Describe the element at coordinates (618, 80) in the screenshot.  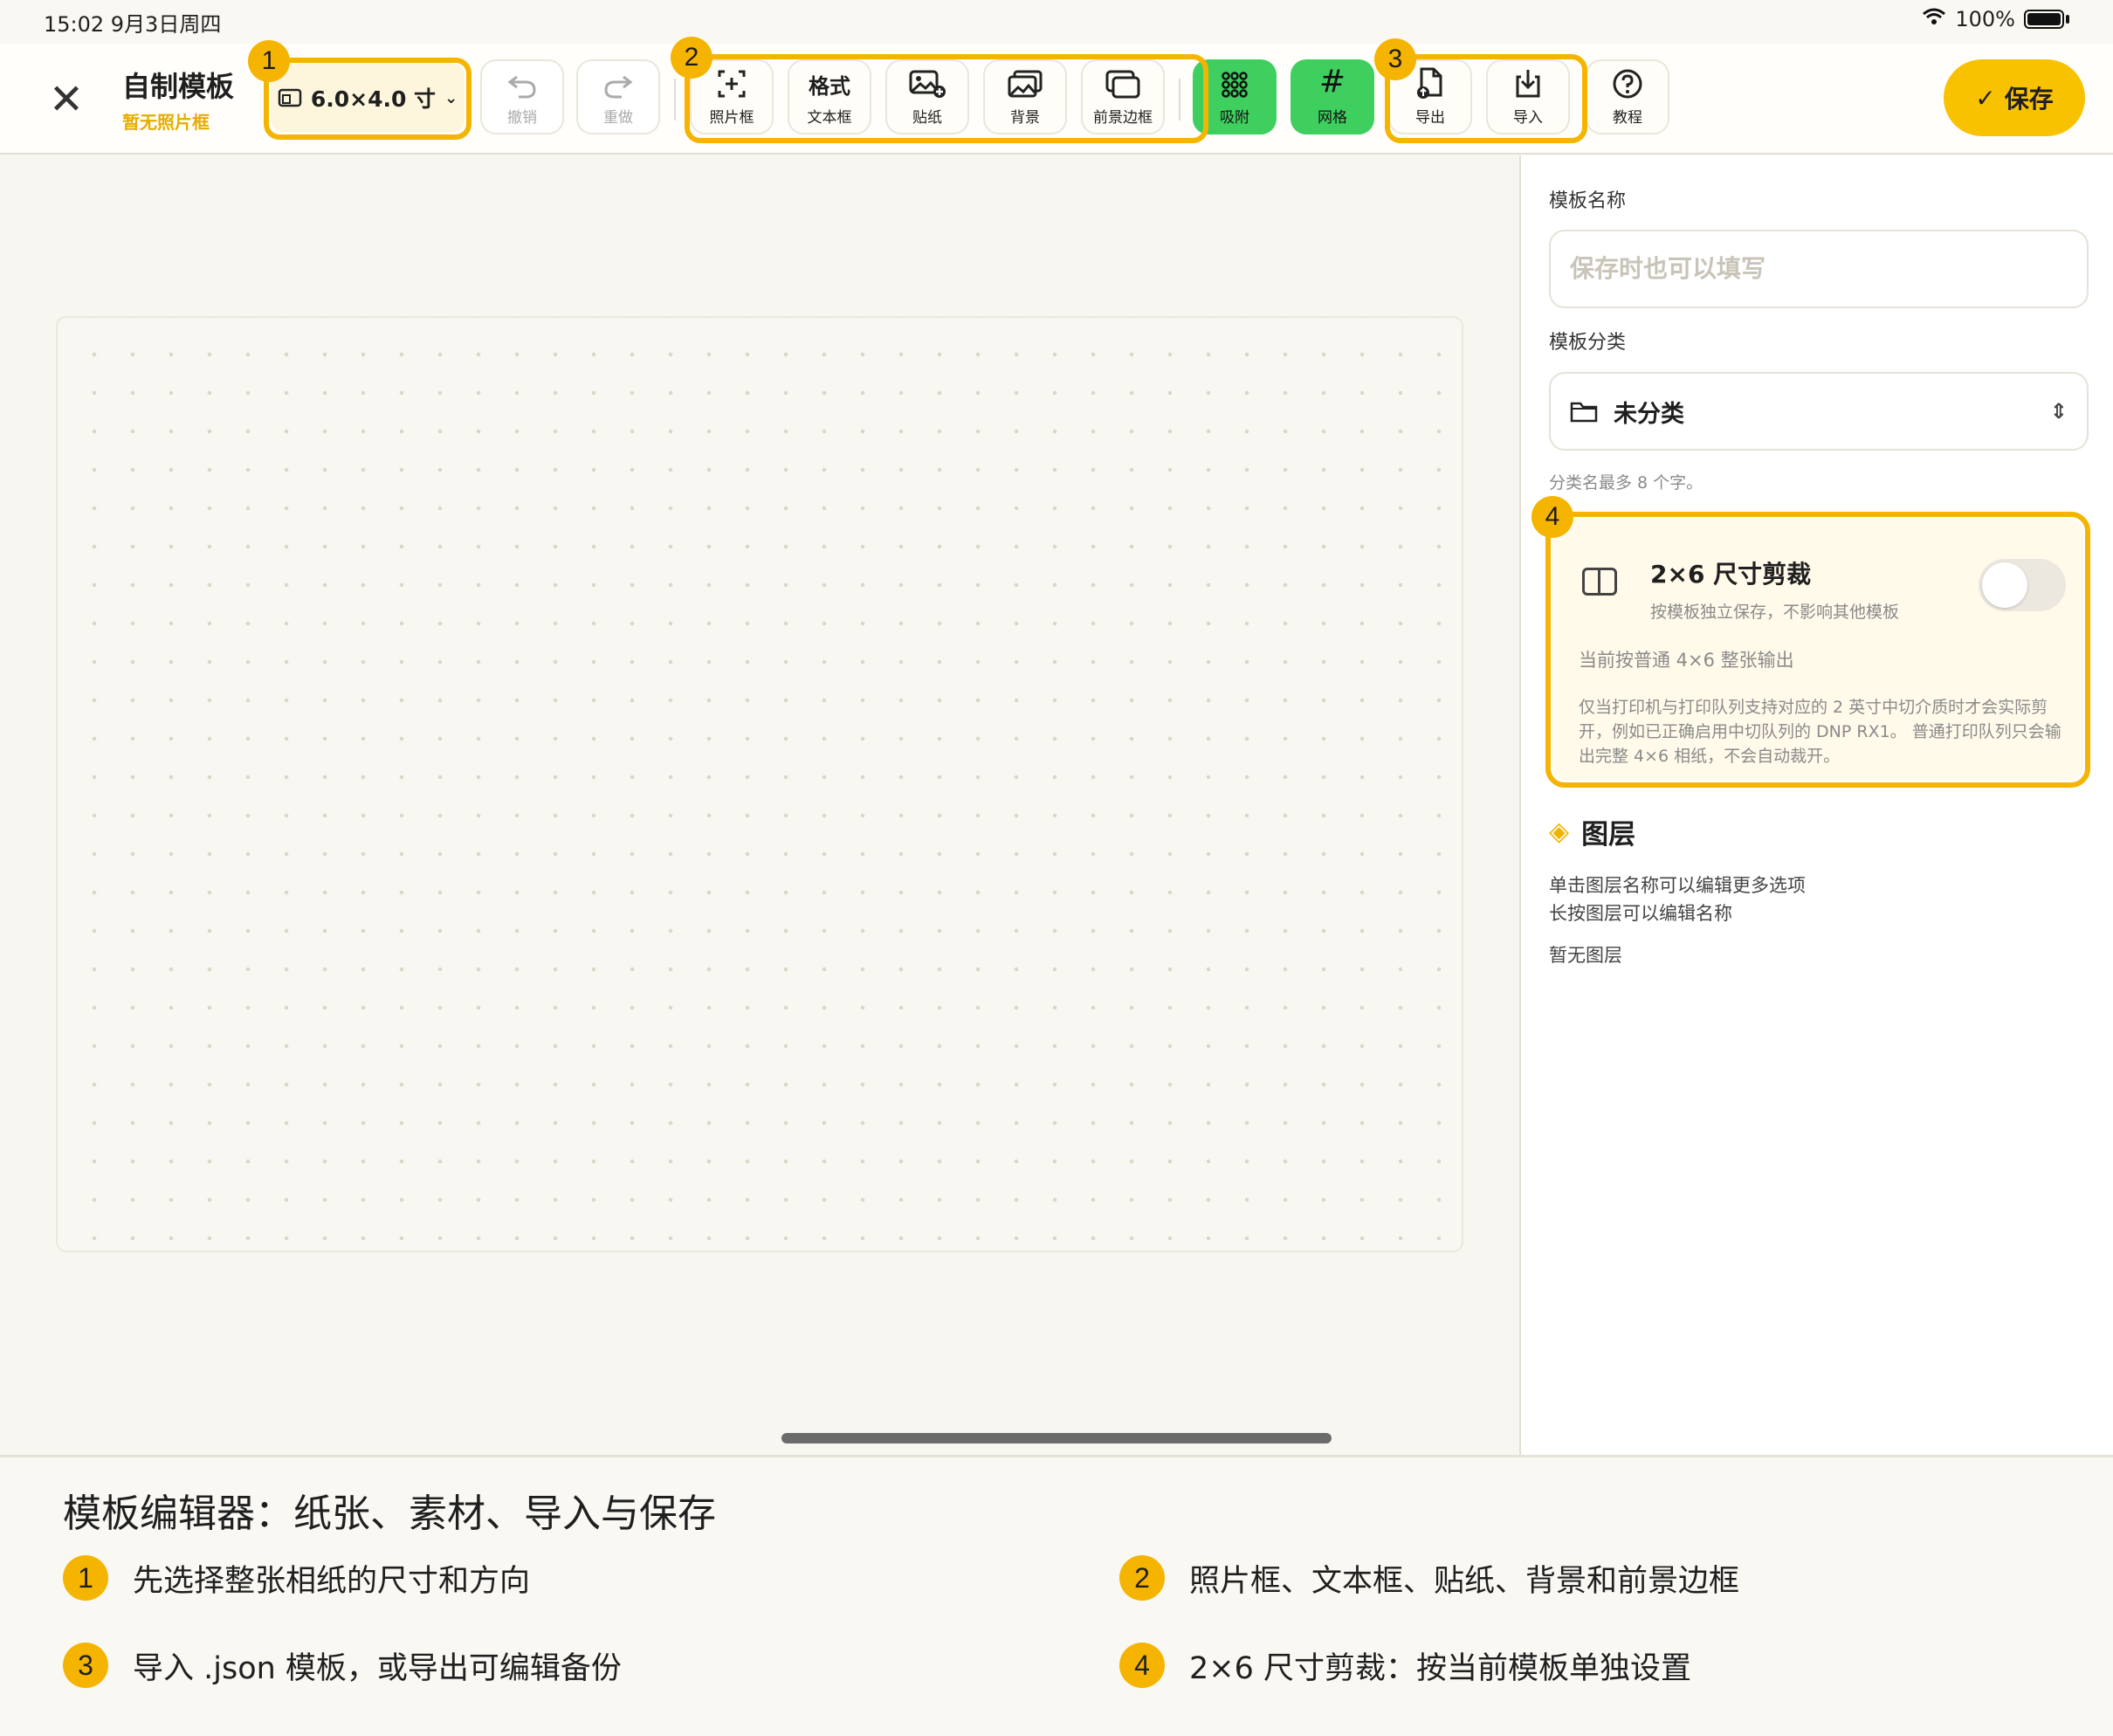
I see `redo-icon` at that location.